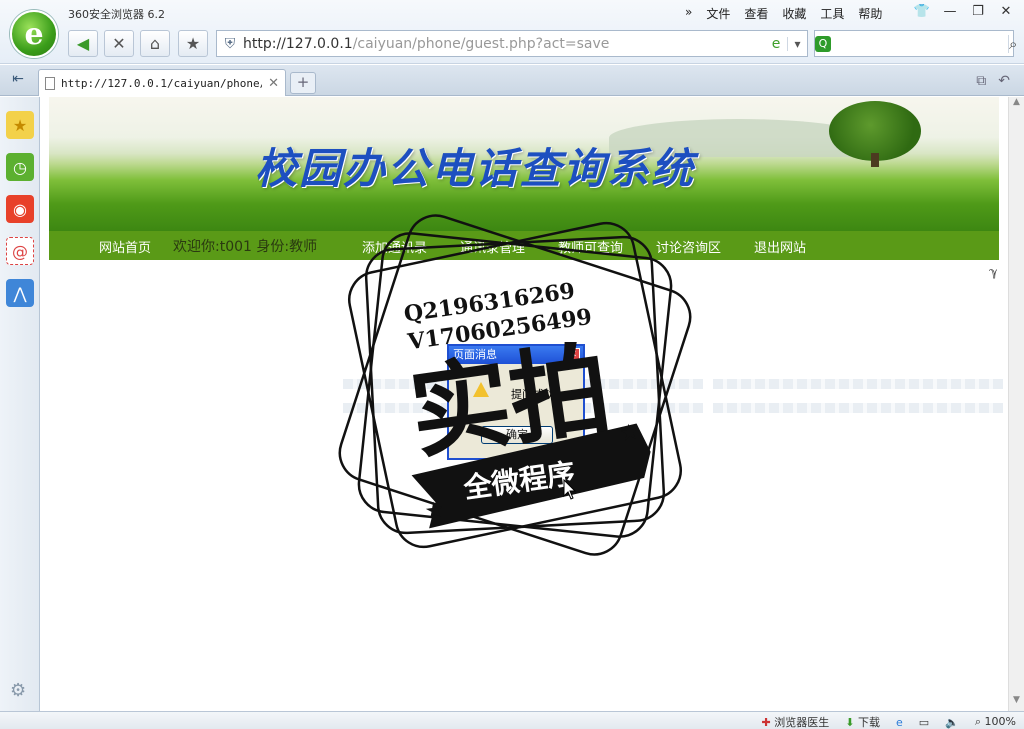 This screenshot has width=1024, height=729. Describe the element at coordinates (766, 722) in the screenshot. I see `doctor-icon: ✚` at that location.